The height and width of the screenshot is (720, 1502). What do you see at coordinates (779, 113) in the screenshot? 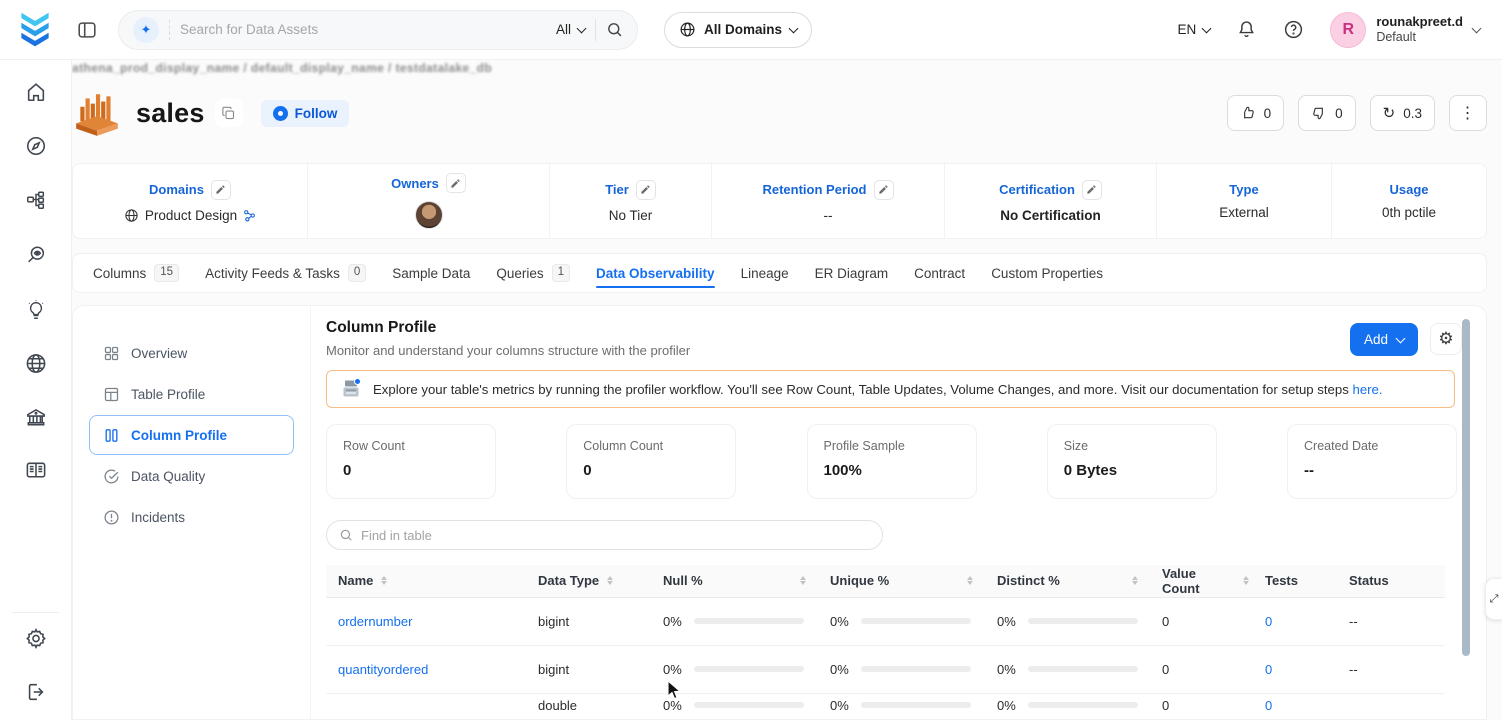
I see `entity-header: sales Follow 0 0 ↻ 0.3 ⋮` at bounding box center [779, 113].